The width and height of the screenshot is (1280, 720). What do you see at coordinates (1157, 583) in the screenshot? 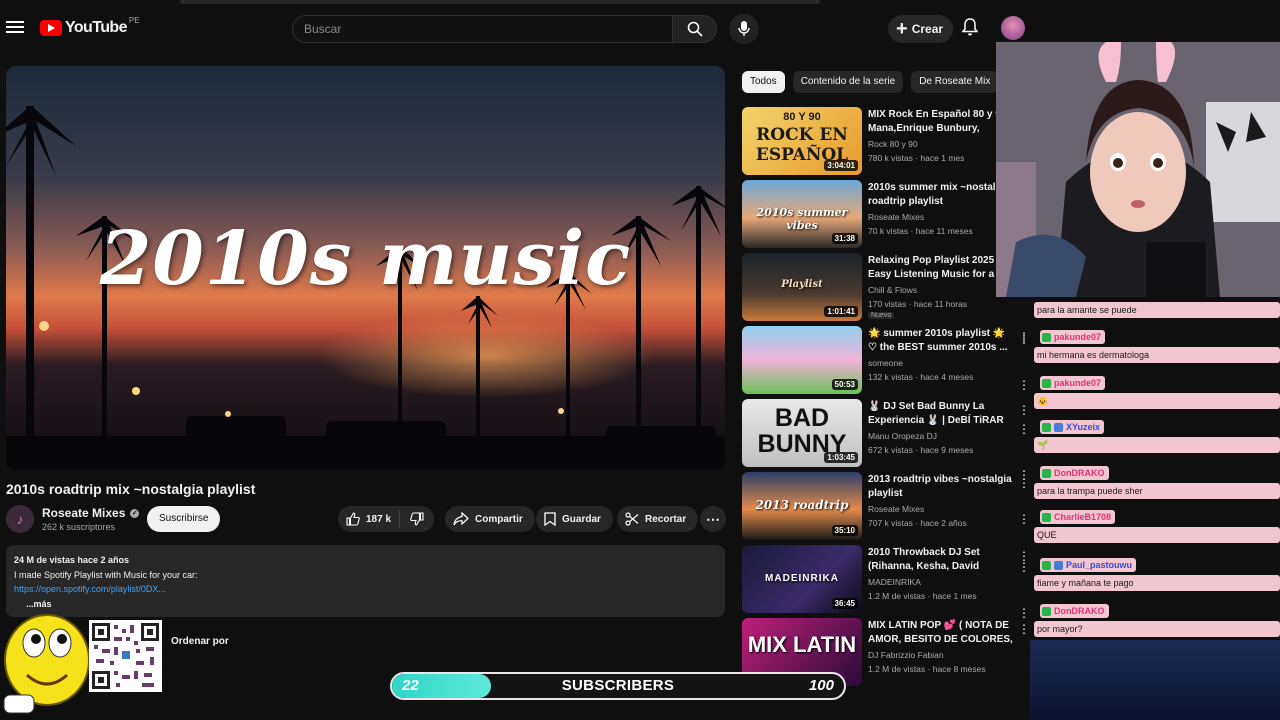
I see `chat-message: fiame y mañana te pago` at bounding box center [1157, 583].